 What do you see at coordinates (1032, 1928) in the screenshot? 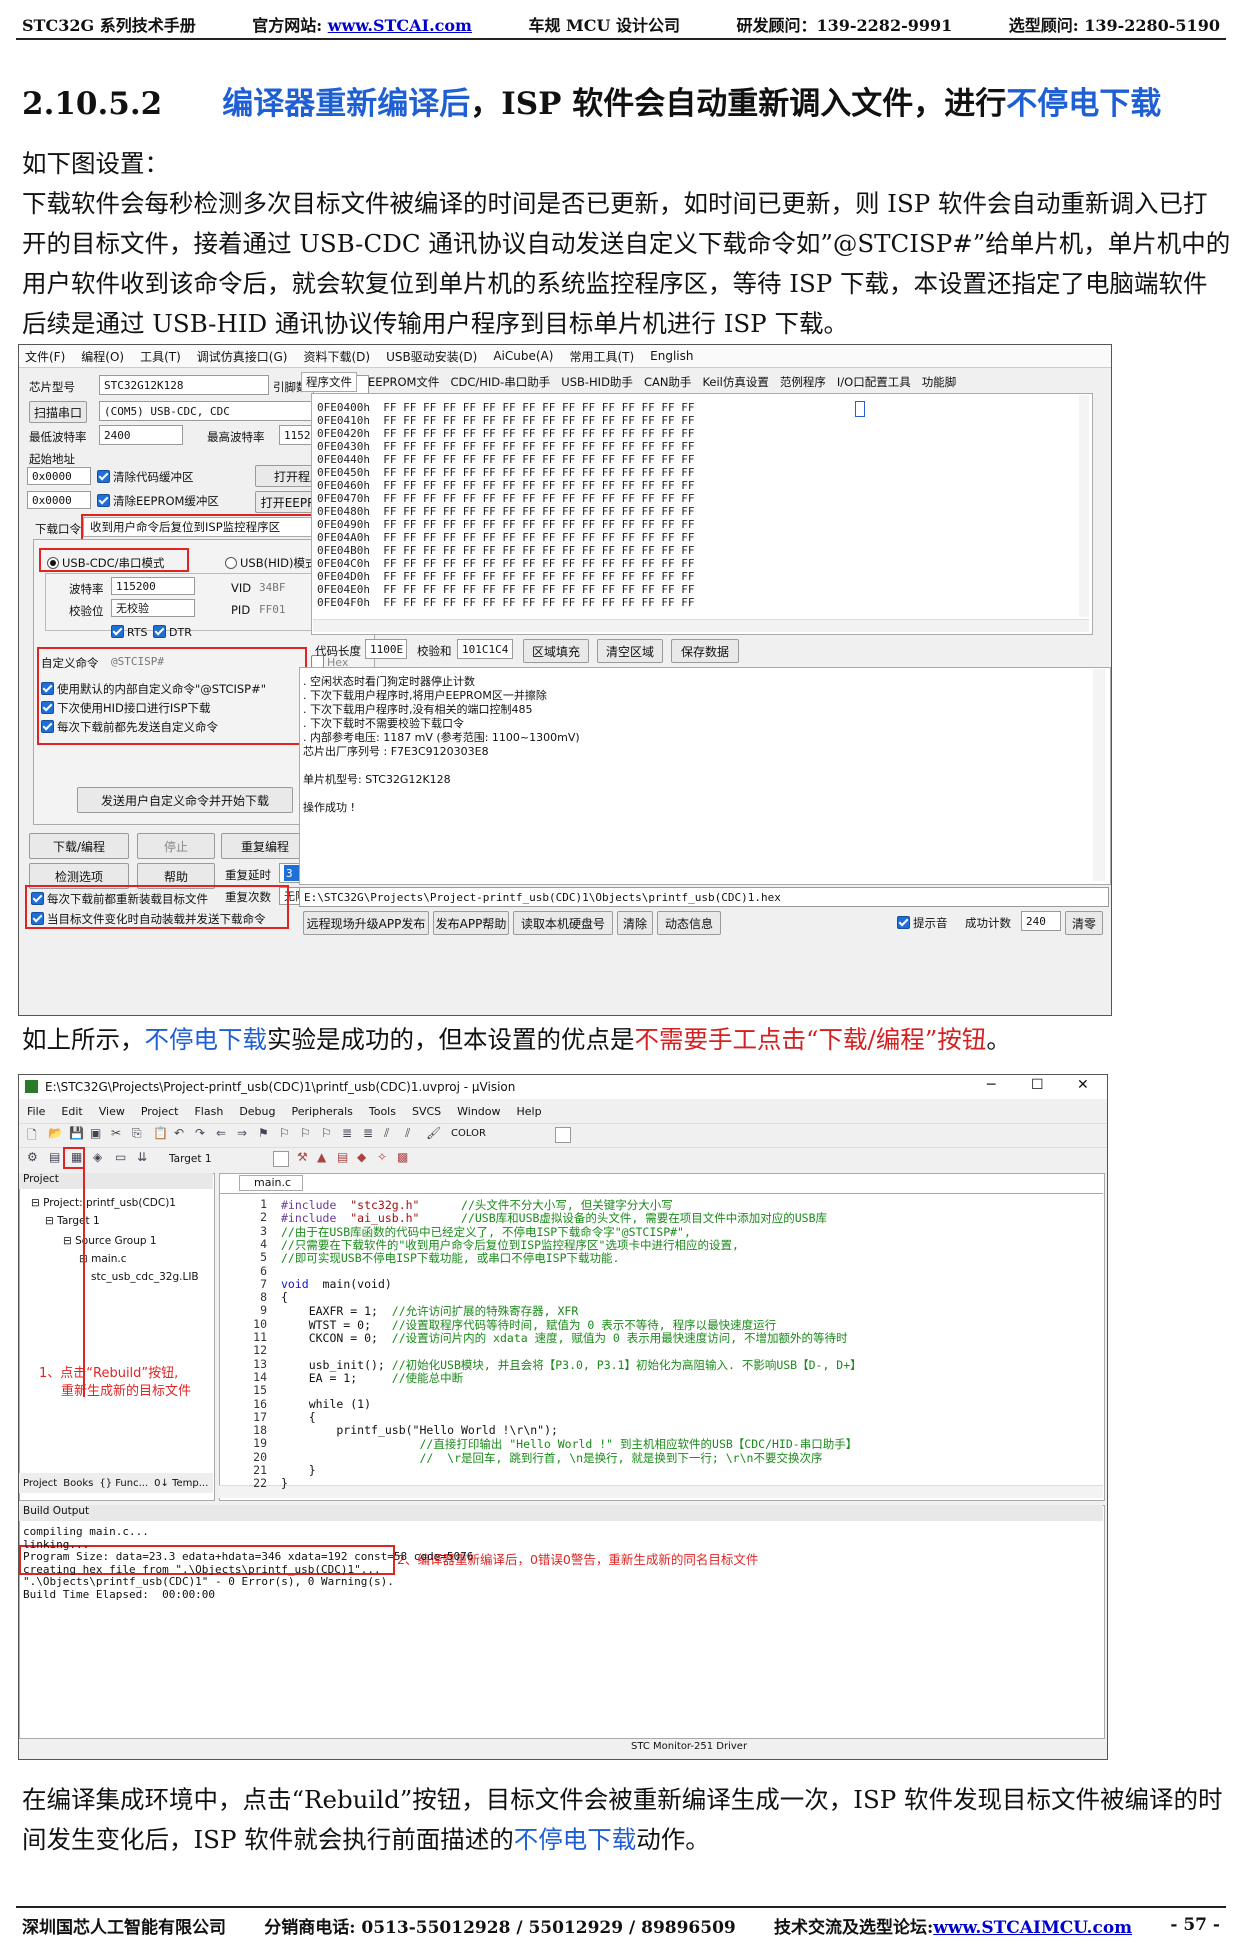
I see `forum-link: www.STCAIMCU.com` at bounding box center [1032, 1928].